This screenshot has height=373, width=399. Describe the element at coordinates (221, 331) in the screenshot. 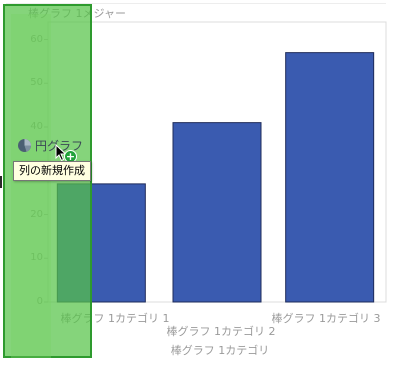

I see `x-tick-label: 棒グラフ 1カテゴリ 2` at that location.